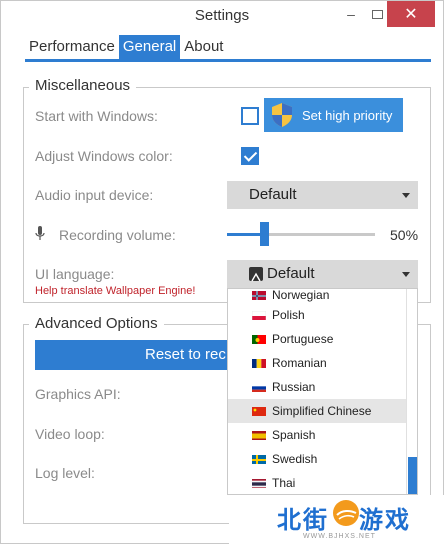 The image size is (444, 544). Describe the element at coordinates (318, 387) in the screenshot. I see `language-option: Russian` at that location.